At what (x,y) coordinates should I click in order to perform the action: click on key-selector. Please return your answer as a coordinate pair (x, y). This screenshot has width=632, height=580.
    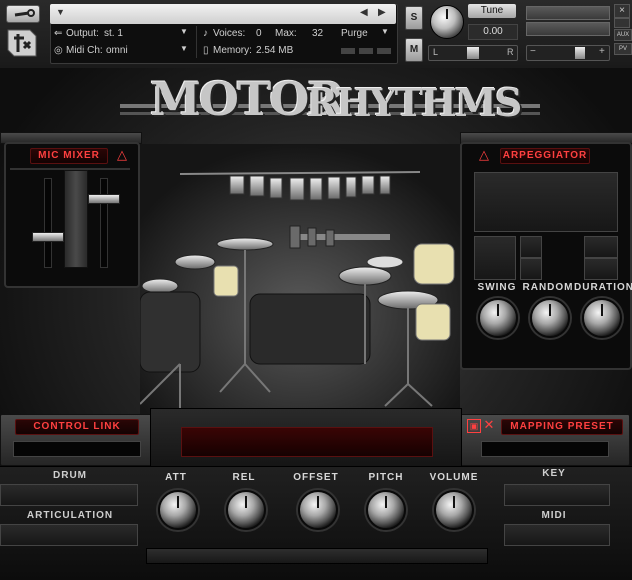
    Looking at the image, I should click on (557, 495).